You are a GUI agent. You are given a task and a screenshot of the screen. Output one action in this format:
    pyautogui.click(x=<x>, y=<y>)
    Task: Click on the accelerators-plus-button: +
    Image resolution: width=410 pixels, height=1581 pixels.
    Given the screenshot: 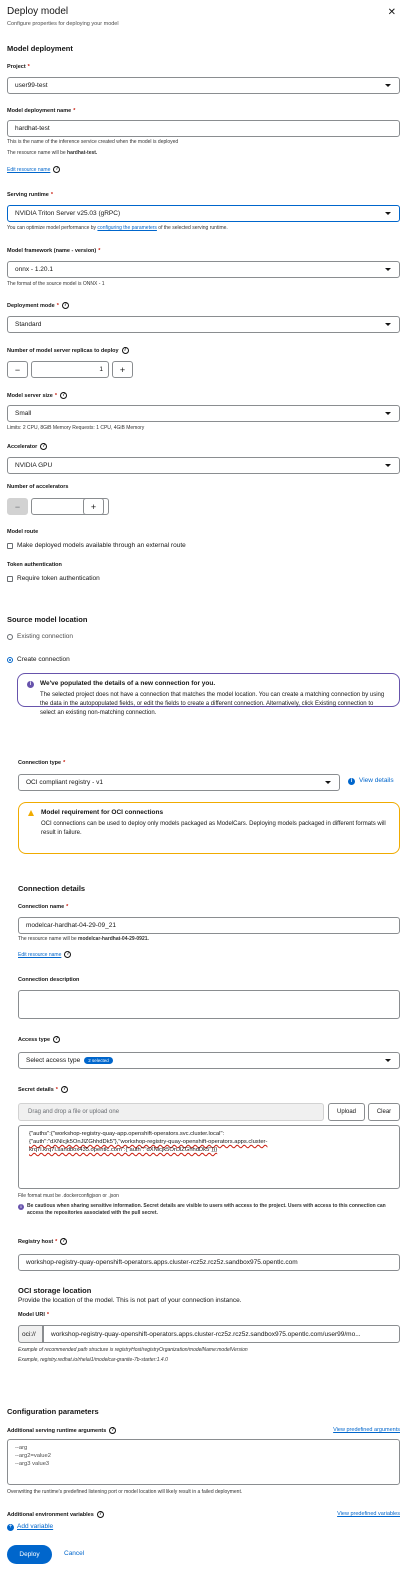 What is the action you would take?
    pyautogui.click(x=93, y=506)
    